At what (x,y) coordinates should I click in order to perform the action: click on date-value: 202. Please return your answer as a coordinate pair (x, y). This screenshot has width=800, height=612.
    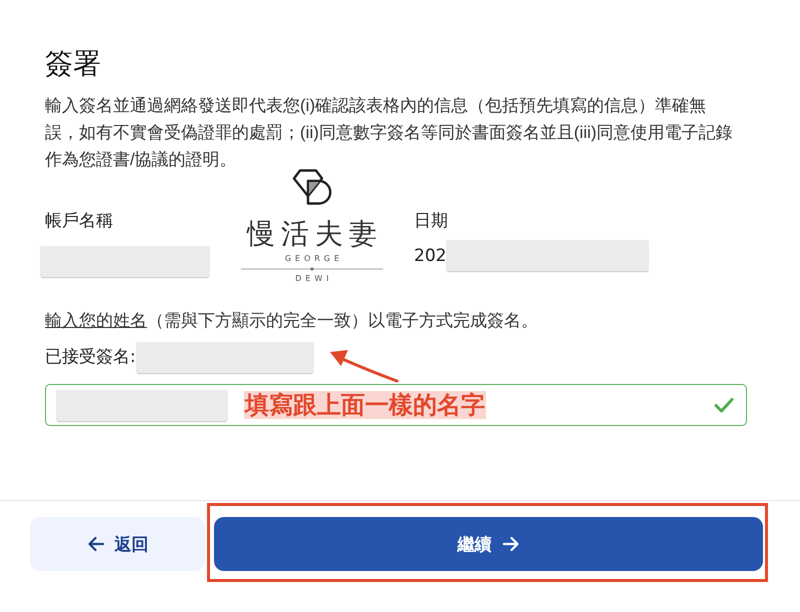
    Looking at the image, I should click on (430, 256).